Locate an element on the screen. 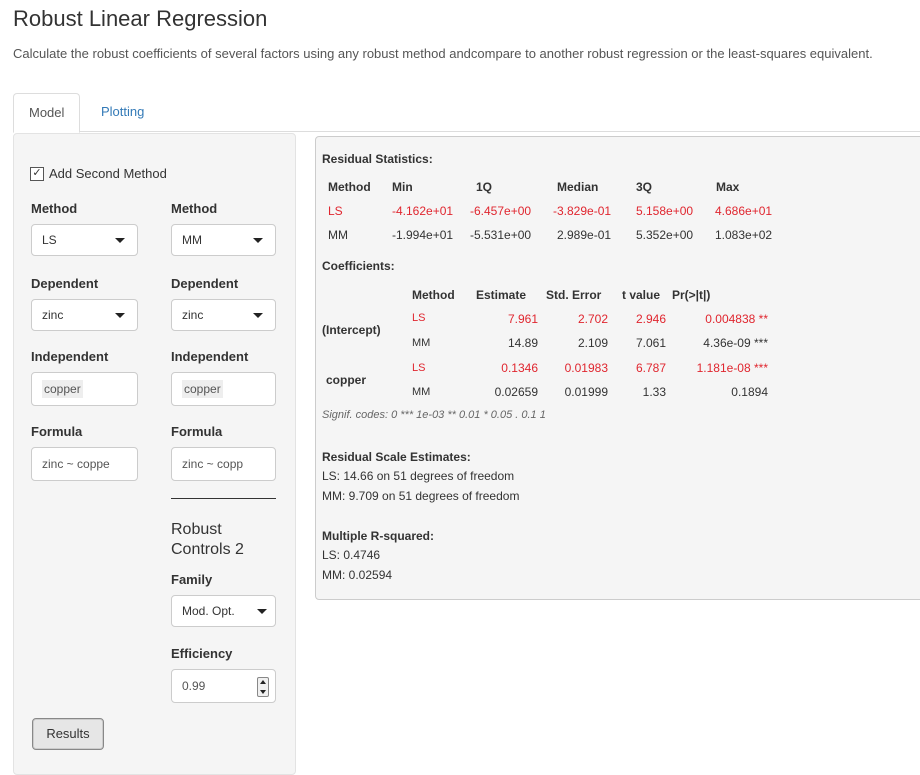 This screenshot has width=920, height=775. coef-header-p: Pr(>|t|) is located at coordinates (691, 295).